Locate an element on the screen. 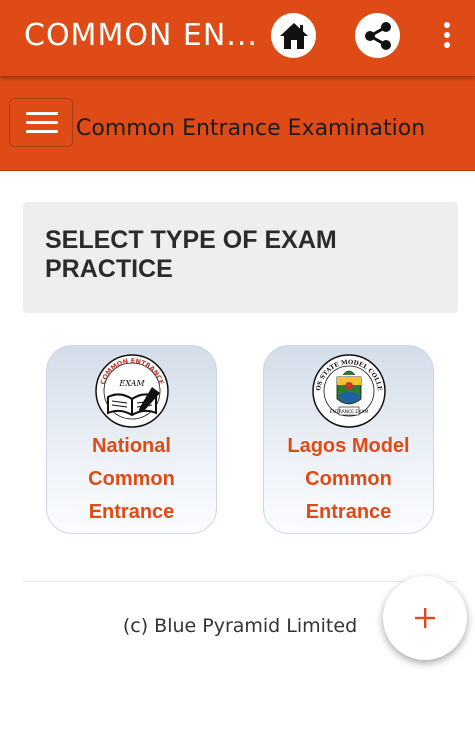 The width and height of the screenshot is (475, 731). add-fab-button is located at coordinates (425, 618).